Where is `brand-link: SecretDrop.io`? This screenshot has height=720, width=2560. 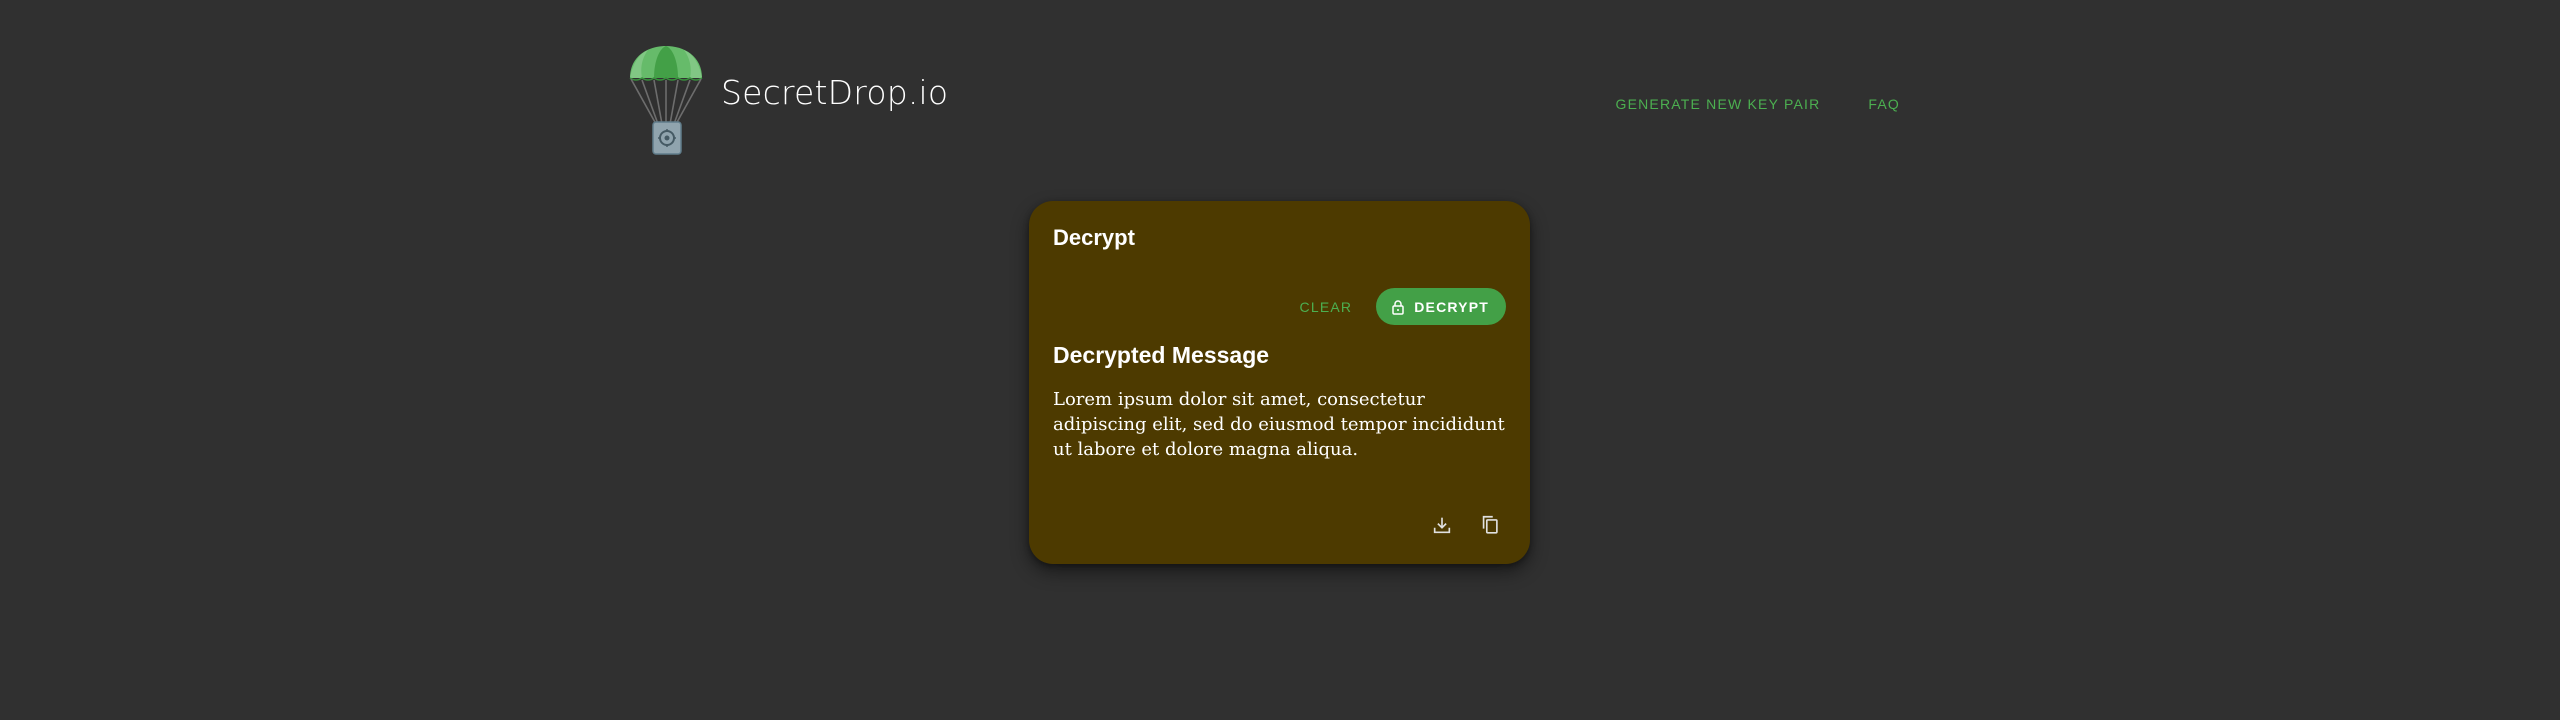
brand-link: SecretDrop.io is located at coordinates (788, 101).